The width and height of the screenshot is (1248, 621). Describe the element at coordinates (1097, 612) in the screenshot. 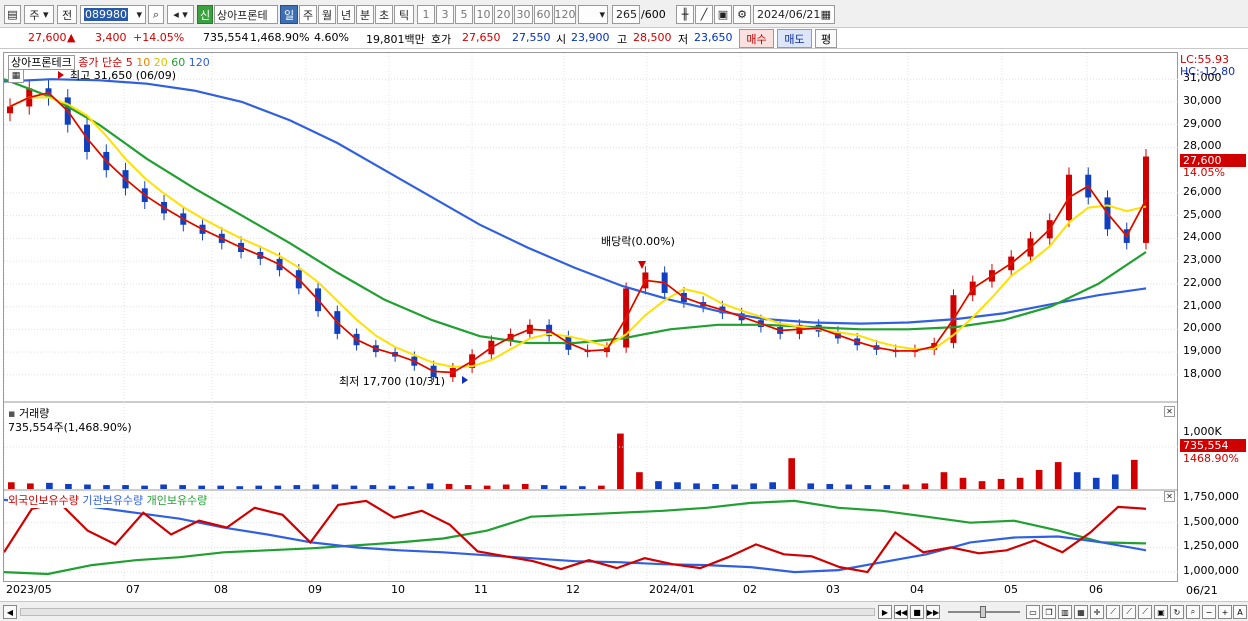

I see `crosshair-icon: ✛` at that location.